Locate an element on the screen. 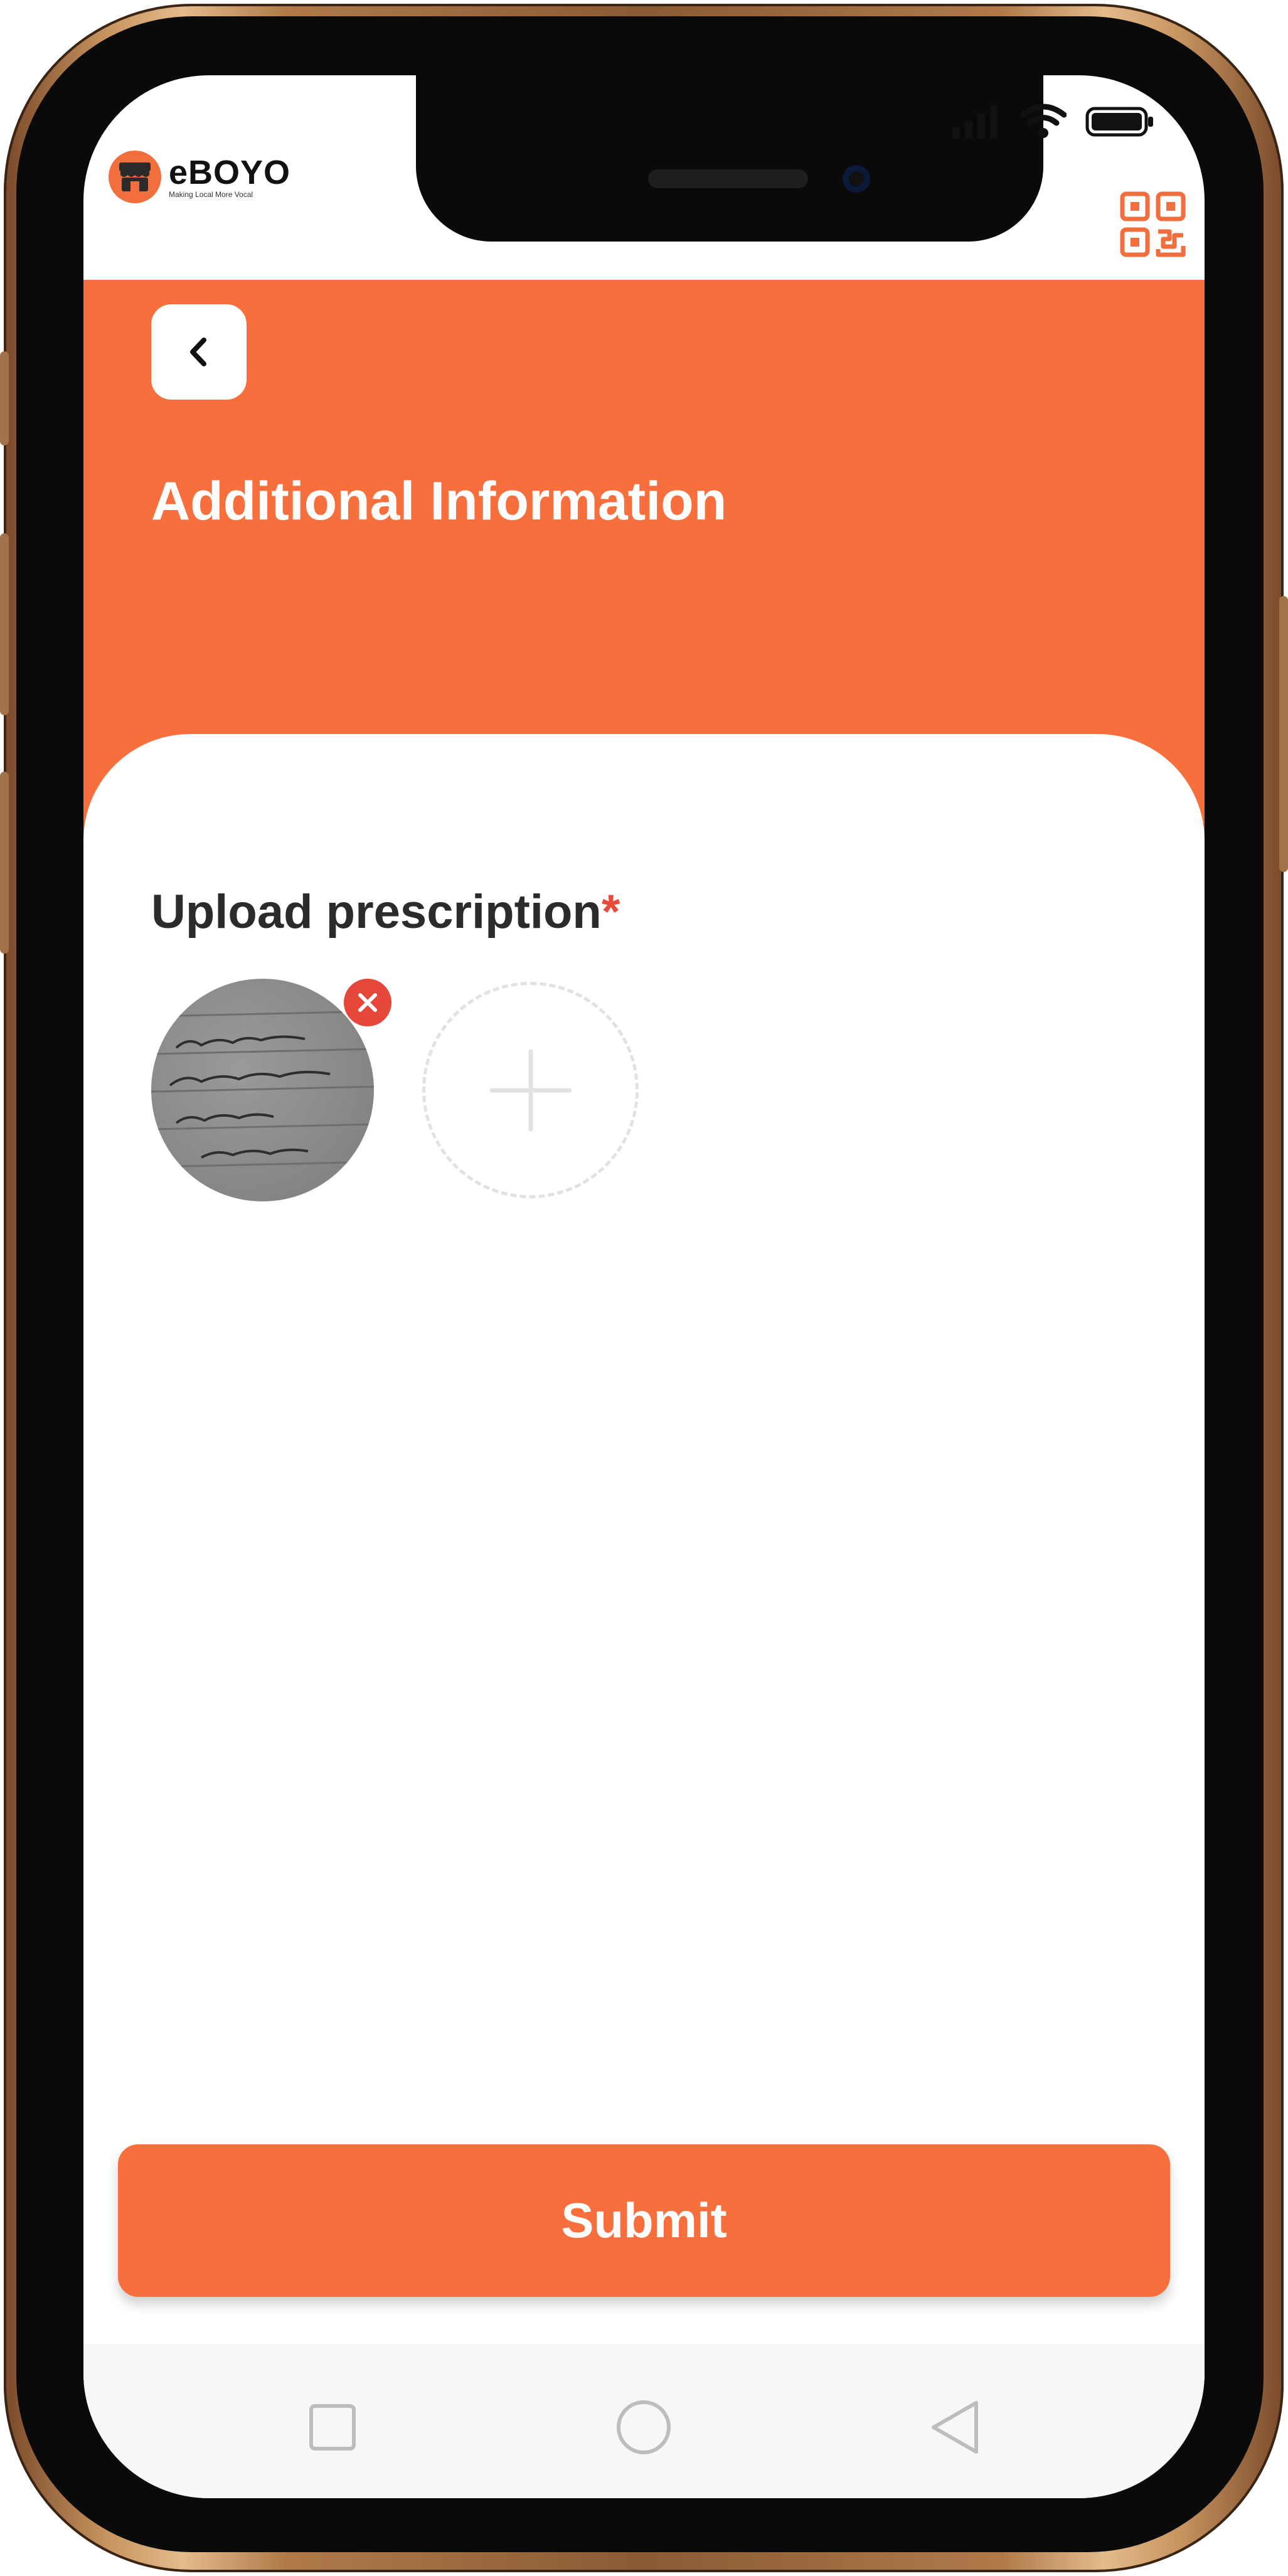  prescription-photo-icon is located at coordinates (263, 1089).